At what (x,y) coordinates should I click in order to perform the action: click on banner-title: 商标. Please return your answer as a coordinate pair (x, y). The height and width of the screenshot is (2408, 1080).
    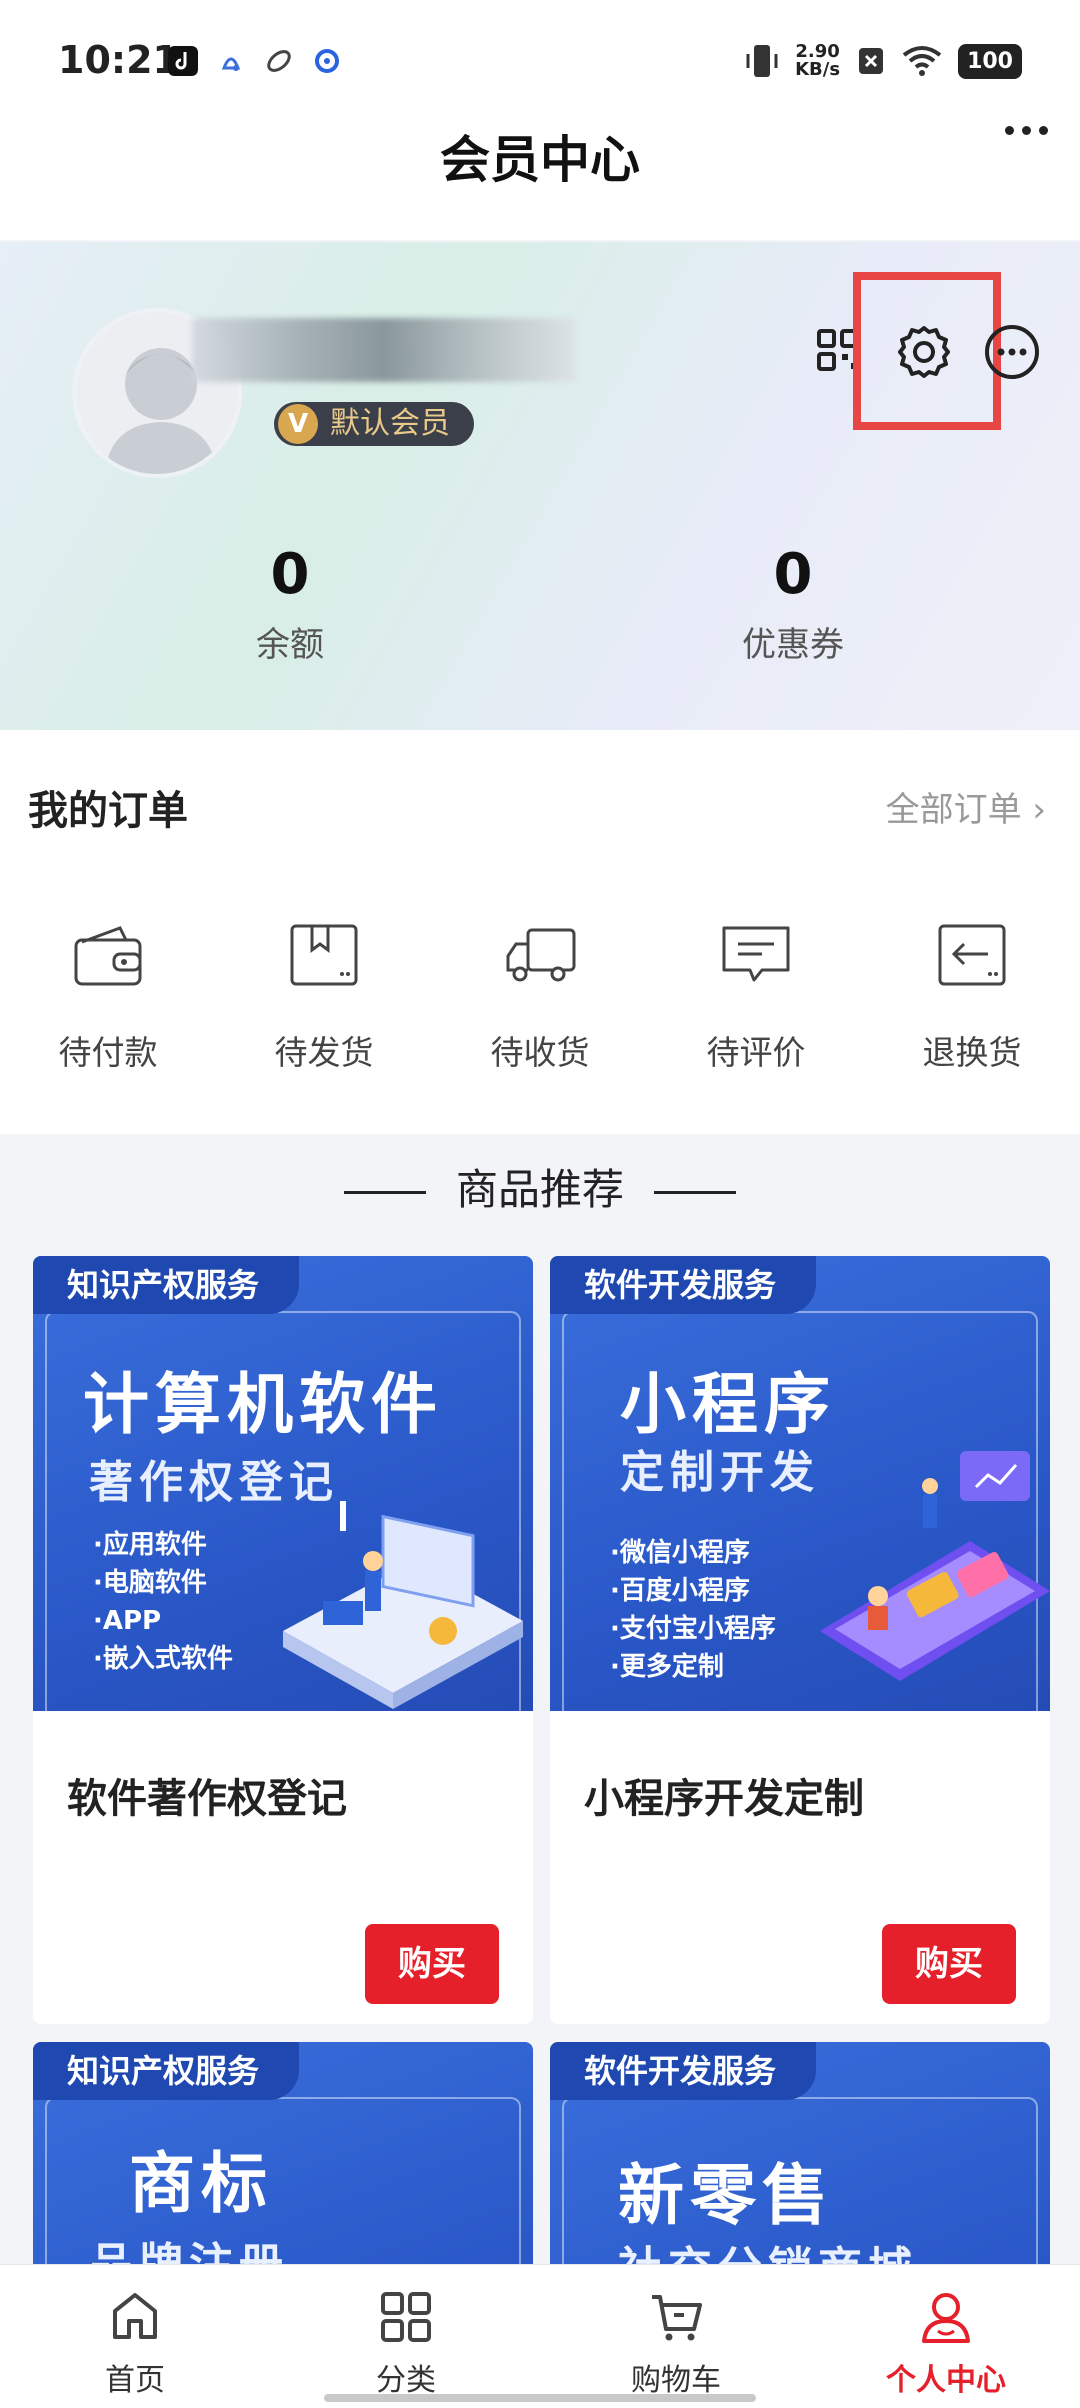
    Looking at the image, I should click on (201, 2183).